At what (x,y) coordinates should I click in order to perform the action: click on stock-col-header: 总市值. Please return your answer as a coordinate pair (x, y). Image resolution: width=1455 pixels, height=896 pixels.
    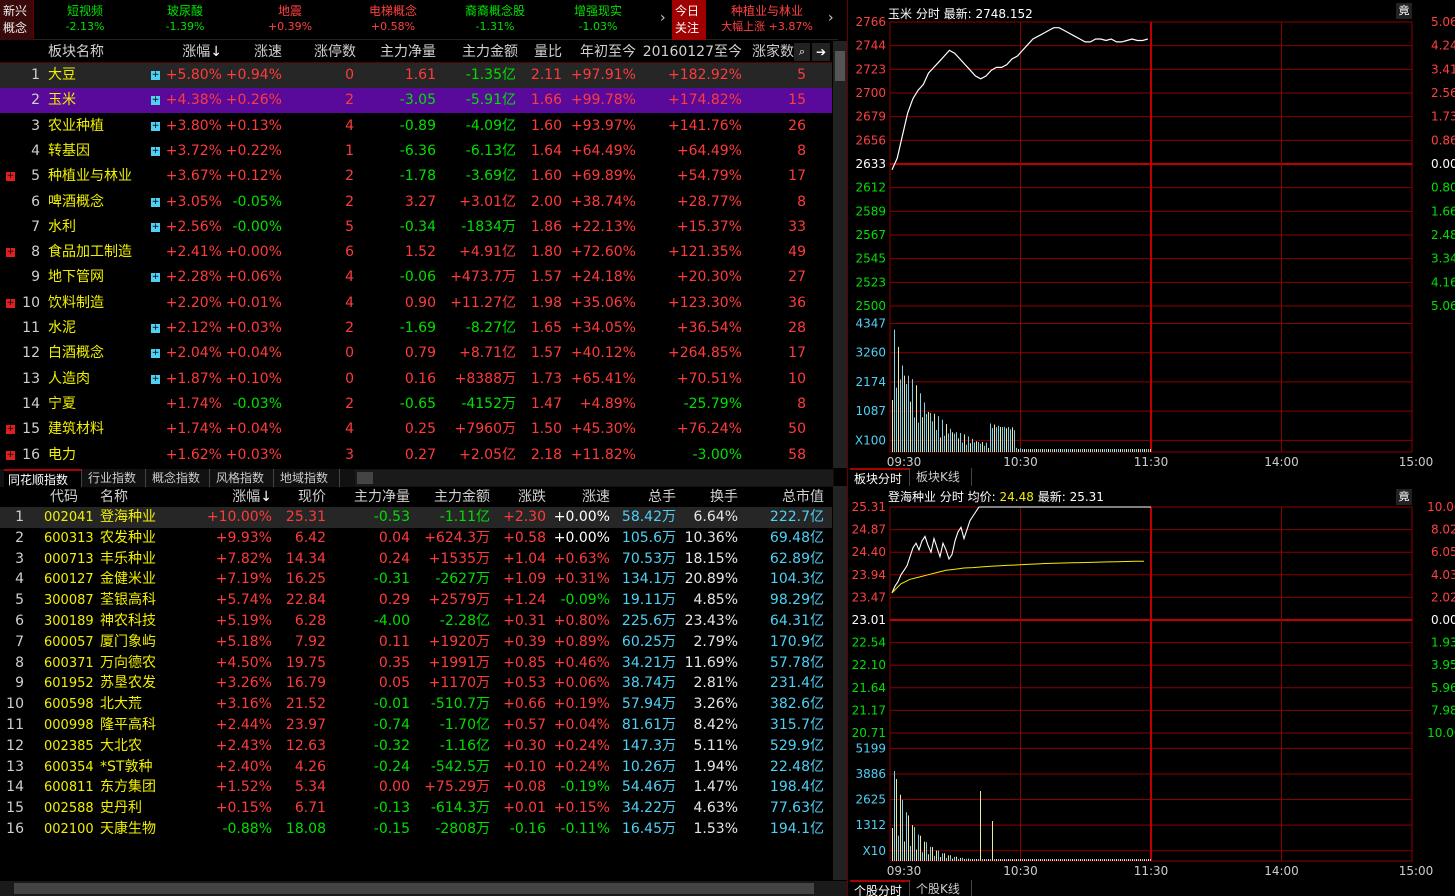
    Looking at the image, I should click on (782, 497).